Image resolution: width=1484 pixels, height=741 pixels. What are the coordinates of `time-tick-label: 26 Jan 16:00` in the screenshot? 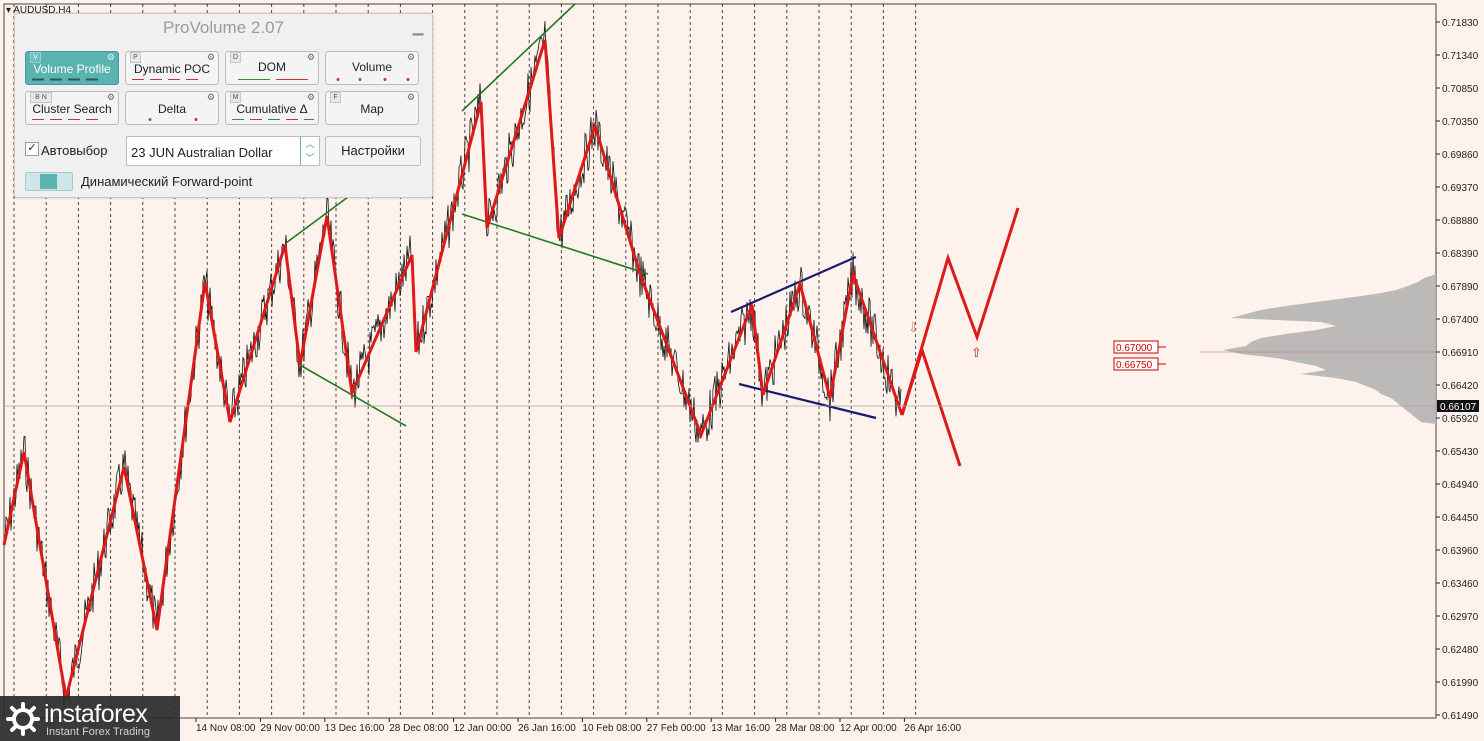 It's located at (547, 728).